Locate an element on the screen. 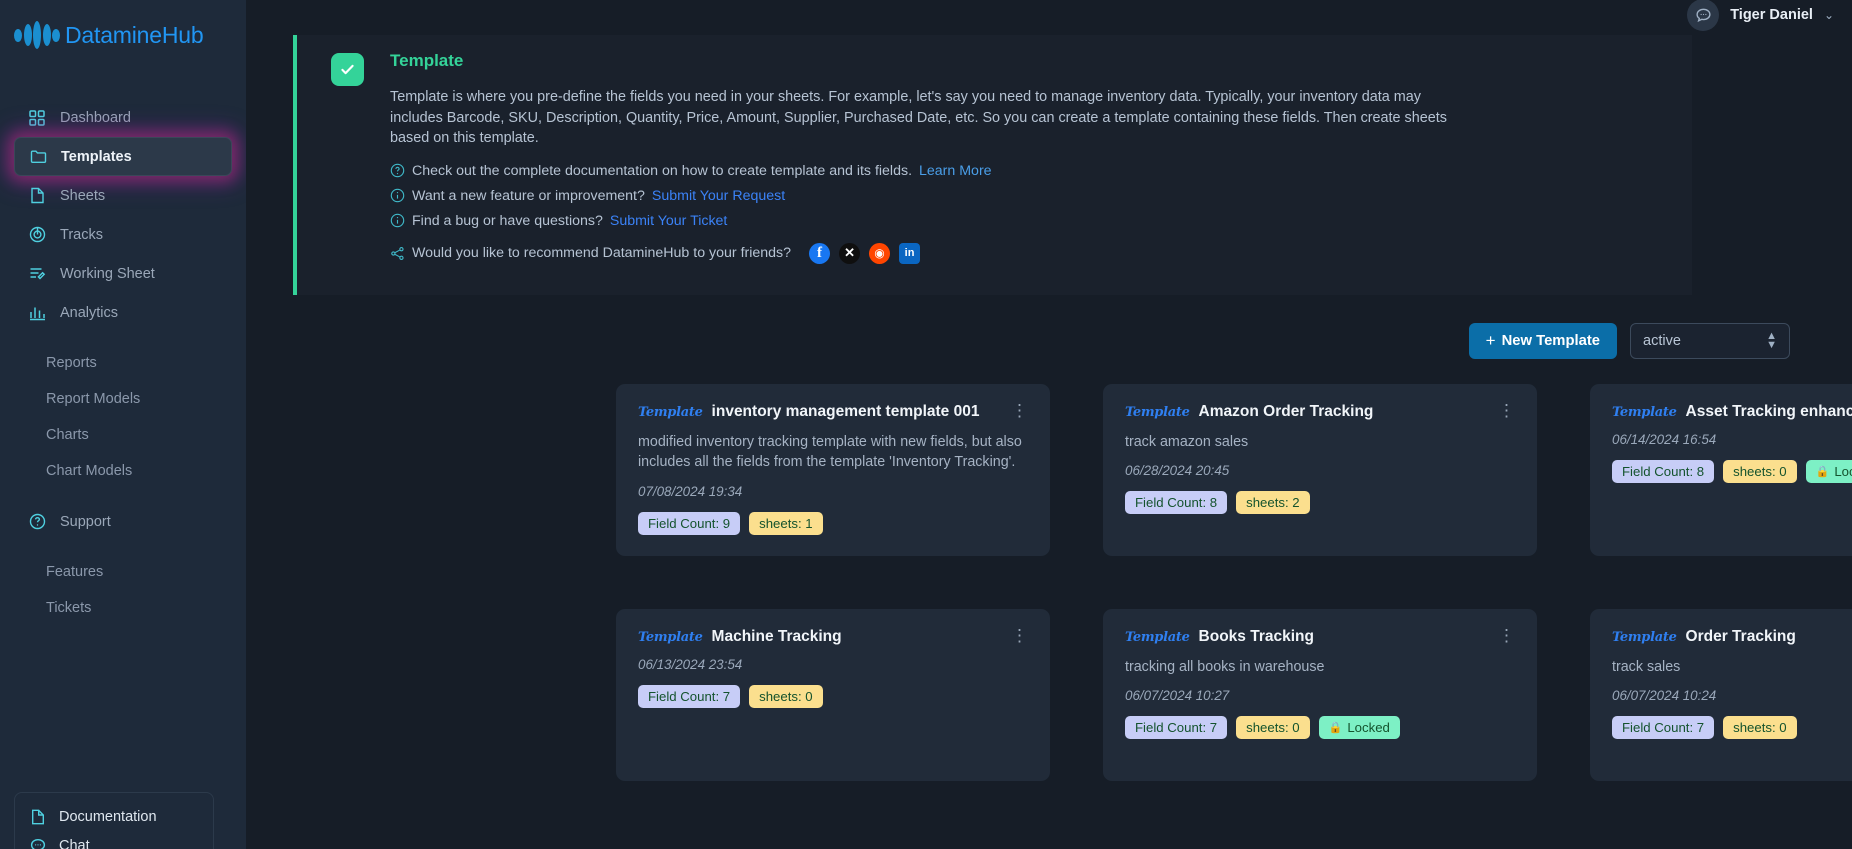  new-template-button: + New Template is located at coordinates (1542, 340).